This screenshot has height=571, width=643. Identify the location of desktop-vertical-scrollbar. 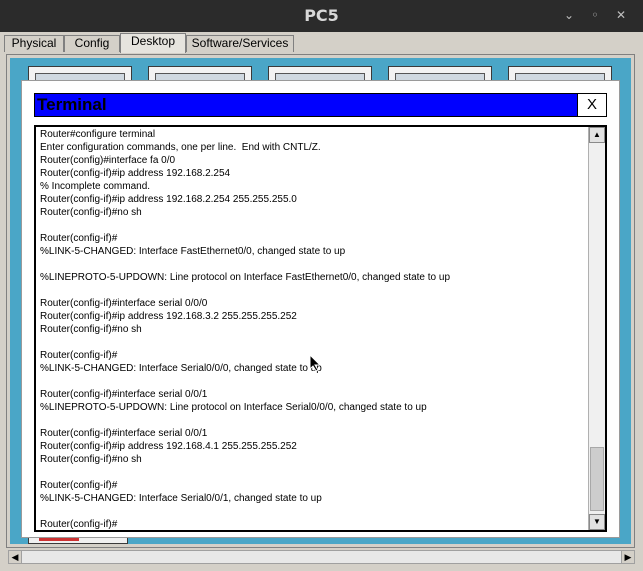
(638, 301).